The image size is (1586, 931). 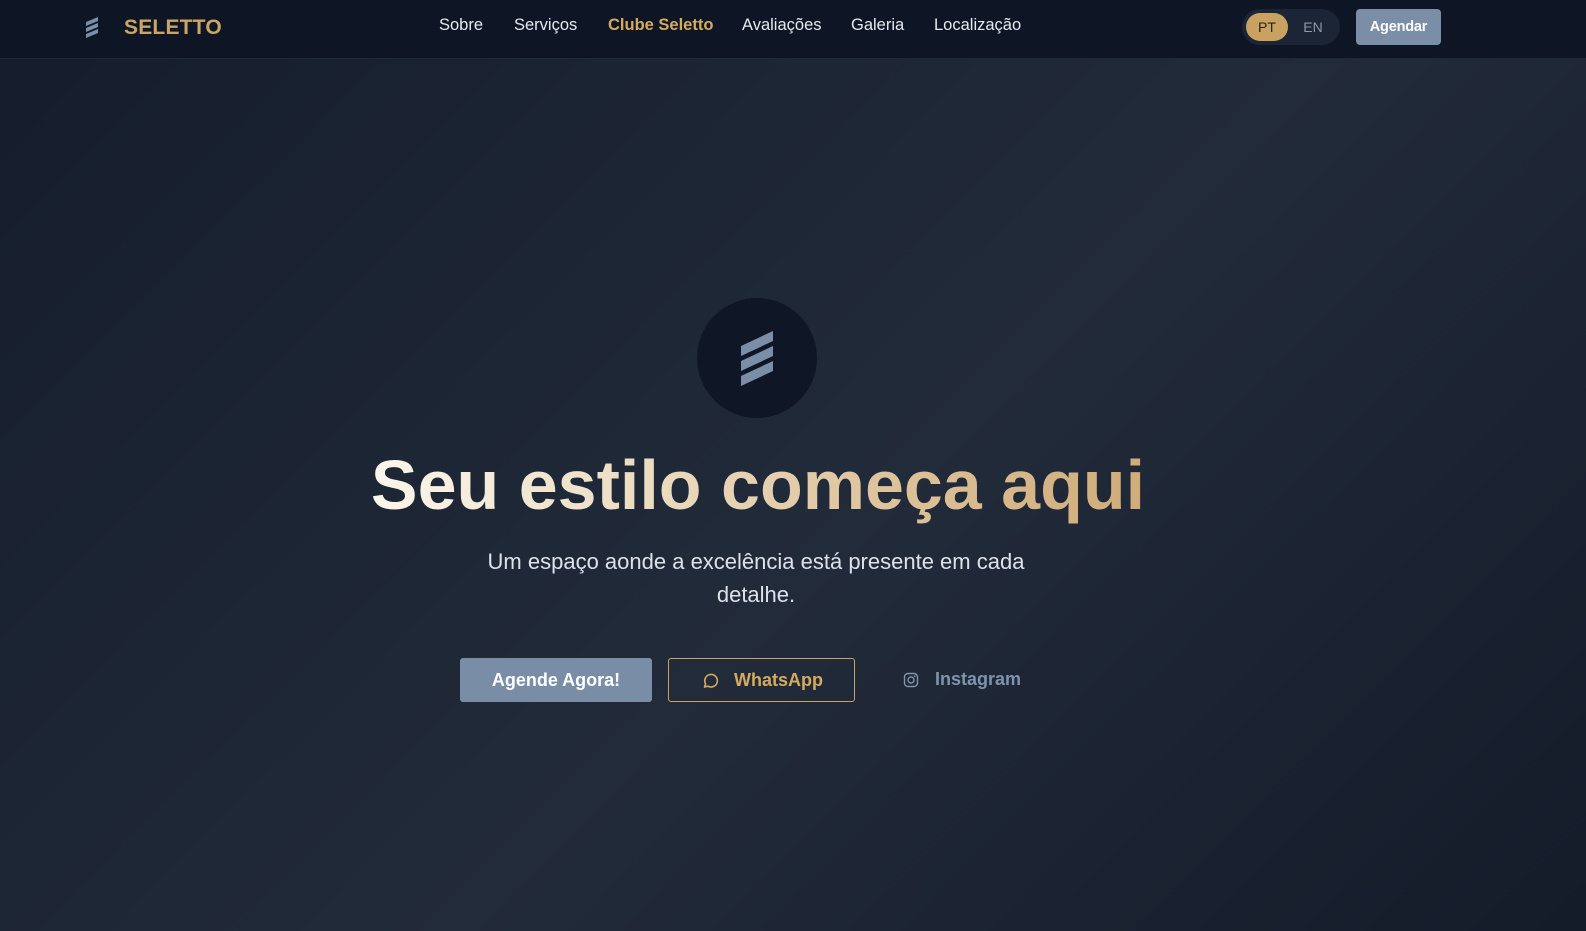 I want to click on nav-link-clube-seletto: Clube Seletto, so click(x=660, y=25).